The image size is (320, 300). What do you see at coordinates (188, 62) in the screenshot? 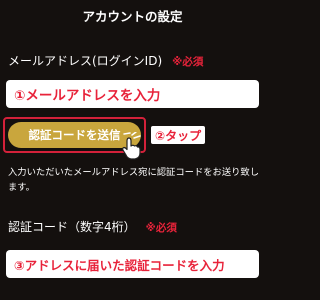
I see `email-required-badge: ※必須` at bounding box center [188, 62].